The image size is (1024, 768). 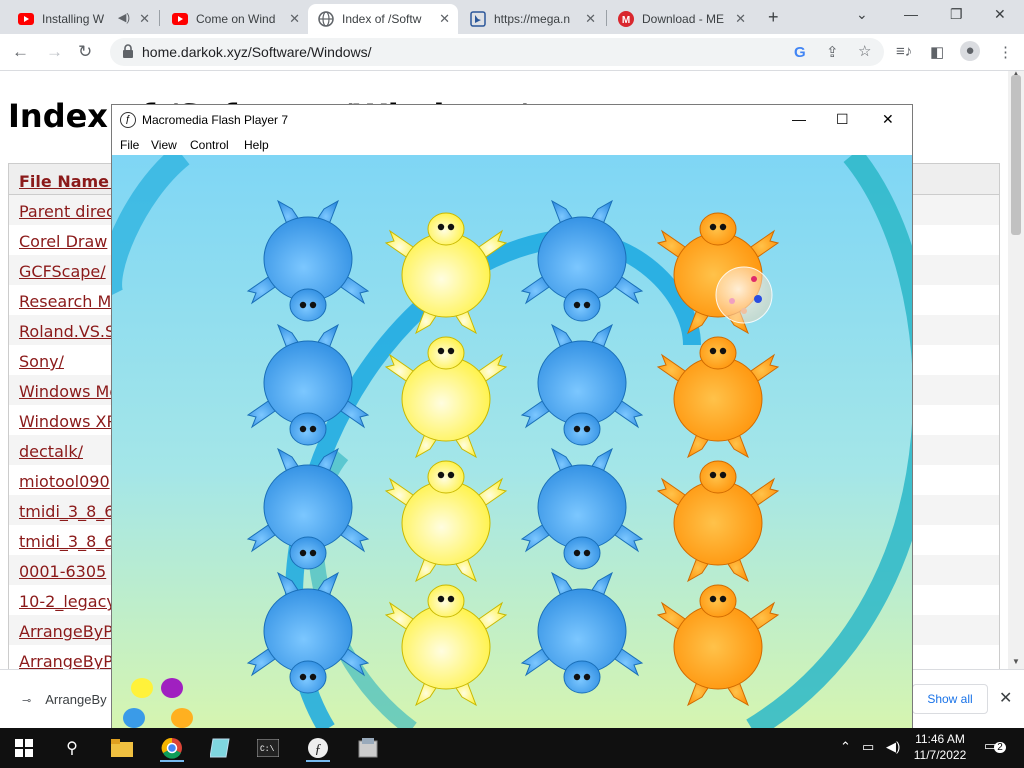 I want to click on file-link: Research Ma, so click(x=70, y=301).